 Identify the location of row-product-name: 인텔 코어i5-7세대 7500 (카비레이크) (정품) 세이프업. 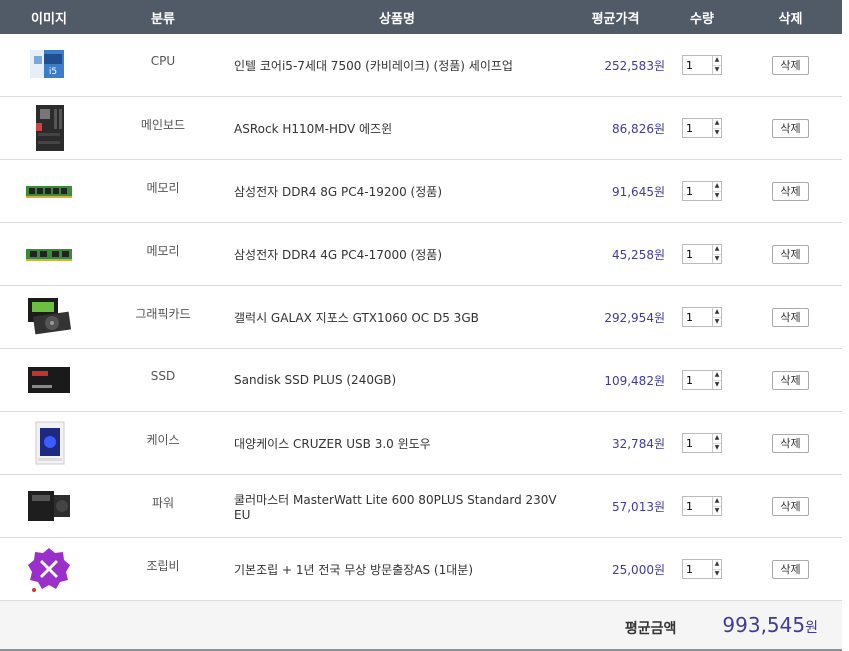
(397, 65).